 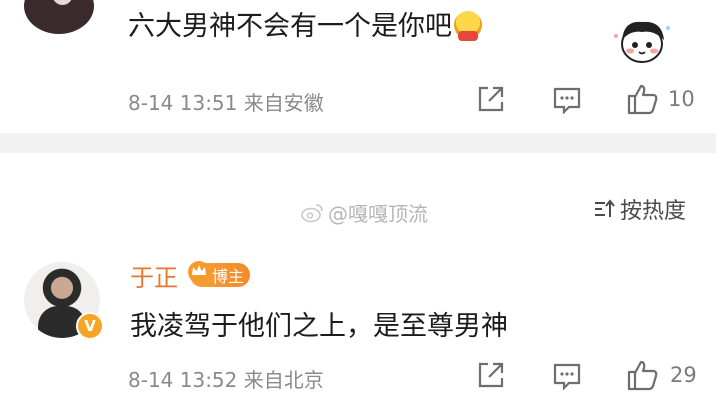 I want to click on comment-text-2: 我凌驾于他们之上，是至尊男神, so click(x=319, y=326).